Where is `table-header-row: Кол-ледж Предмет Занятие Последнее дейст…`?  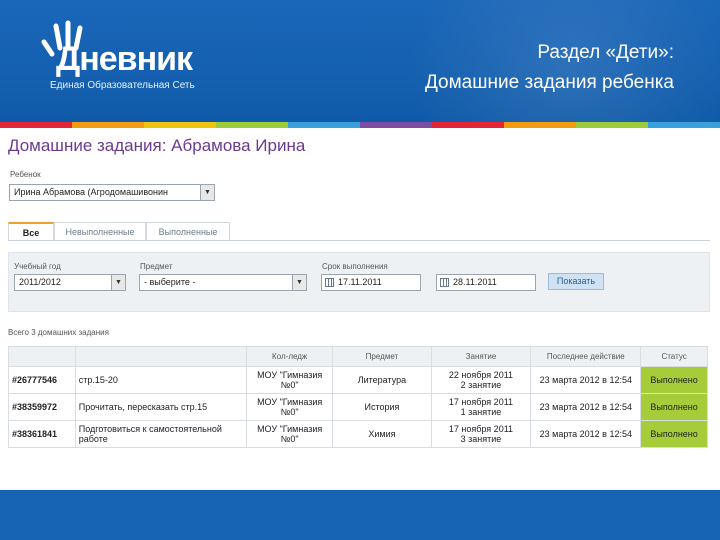
table-header-row: Кол-ледж Предмет Занятие Последнее дейст… is located at coordinates (358, 356).